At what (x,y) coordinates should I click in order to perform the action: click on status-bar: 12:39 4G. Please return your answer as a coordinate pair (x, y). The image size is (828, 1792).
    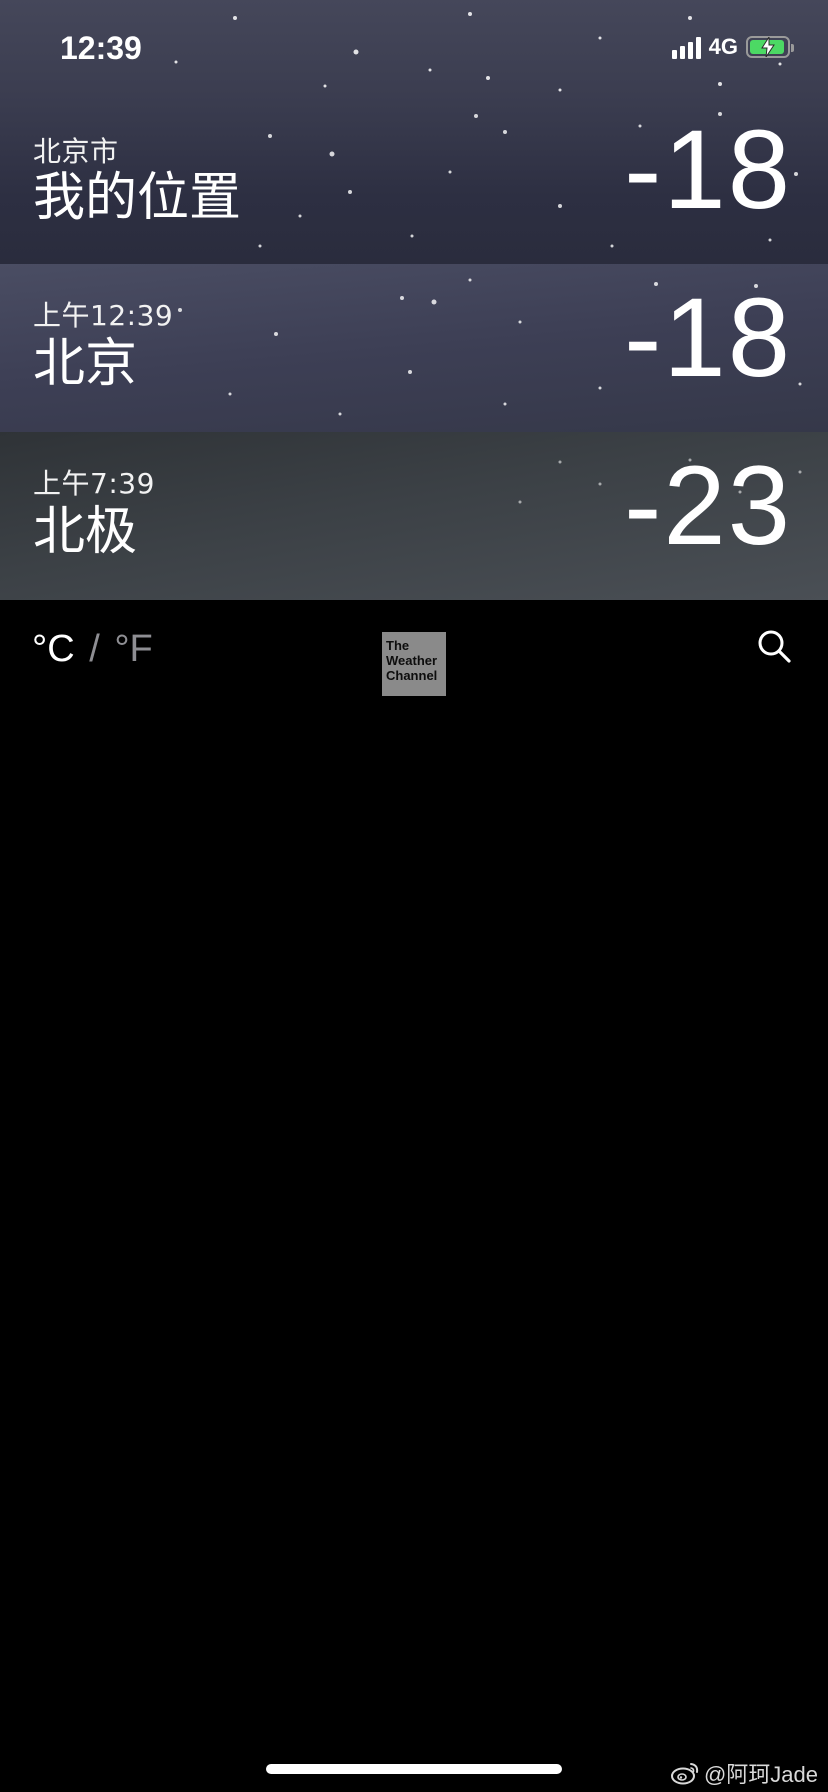
    Looking at the image, I should click on (414, 48).